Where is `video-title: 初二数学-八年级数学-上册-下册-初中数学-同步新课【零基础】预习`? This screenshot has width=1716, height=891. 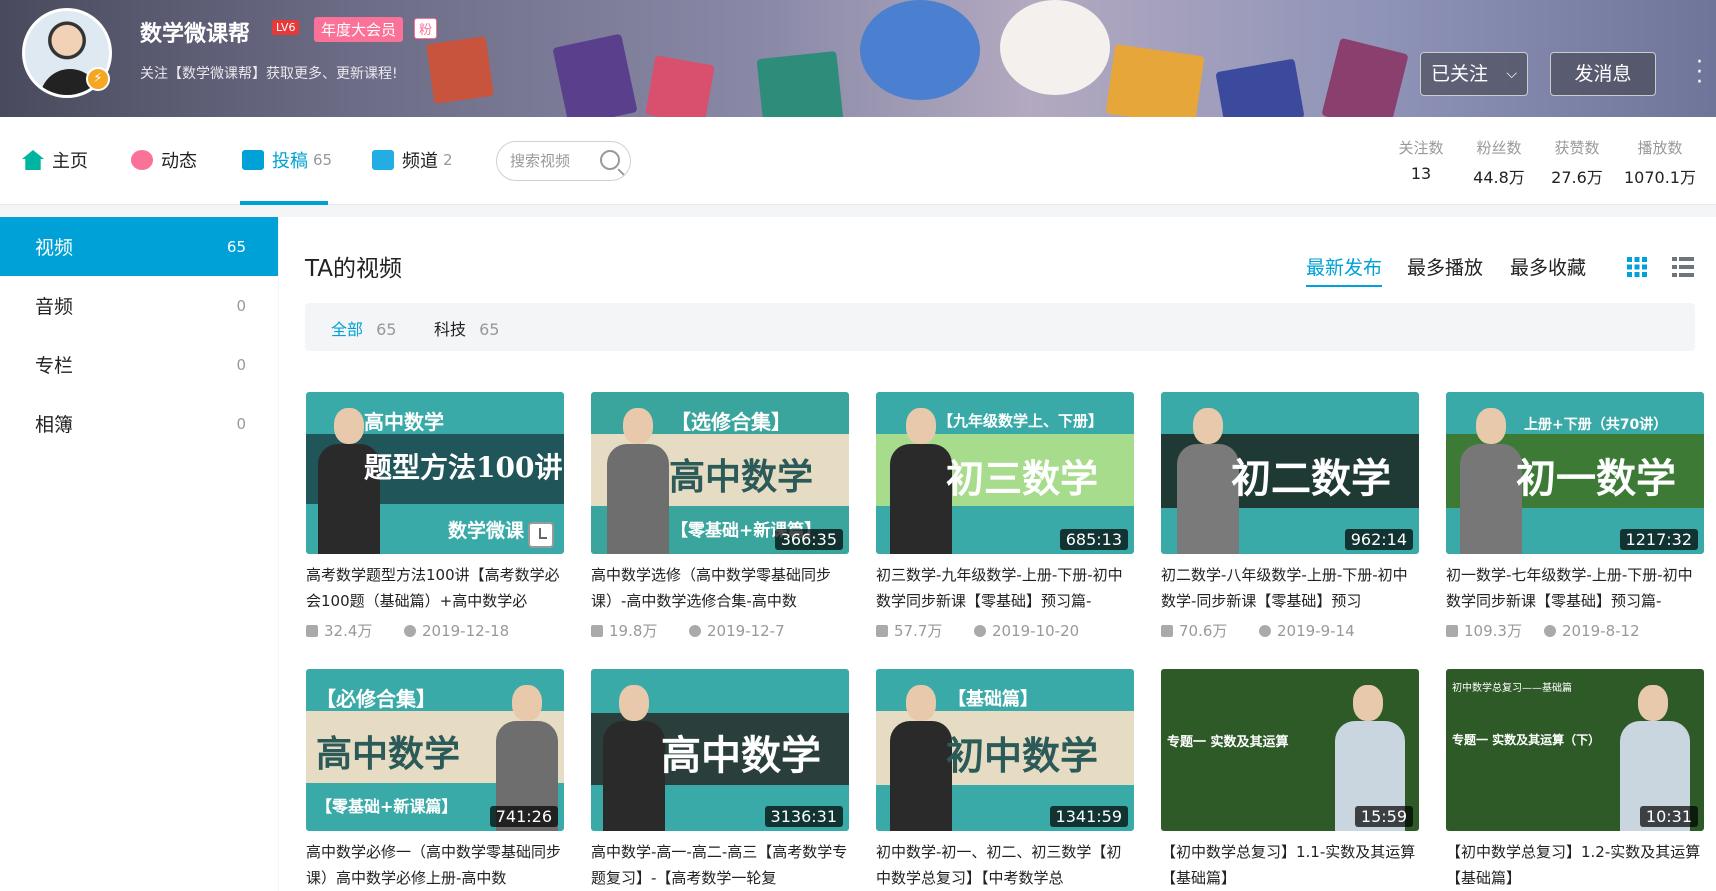 video-title: 初二数学-八年级数学-上册-下册-初中数学-同步新课【零基础】预习 is located at coordinates (1290, 588).